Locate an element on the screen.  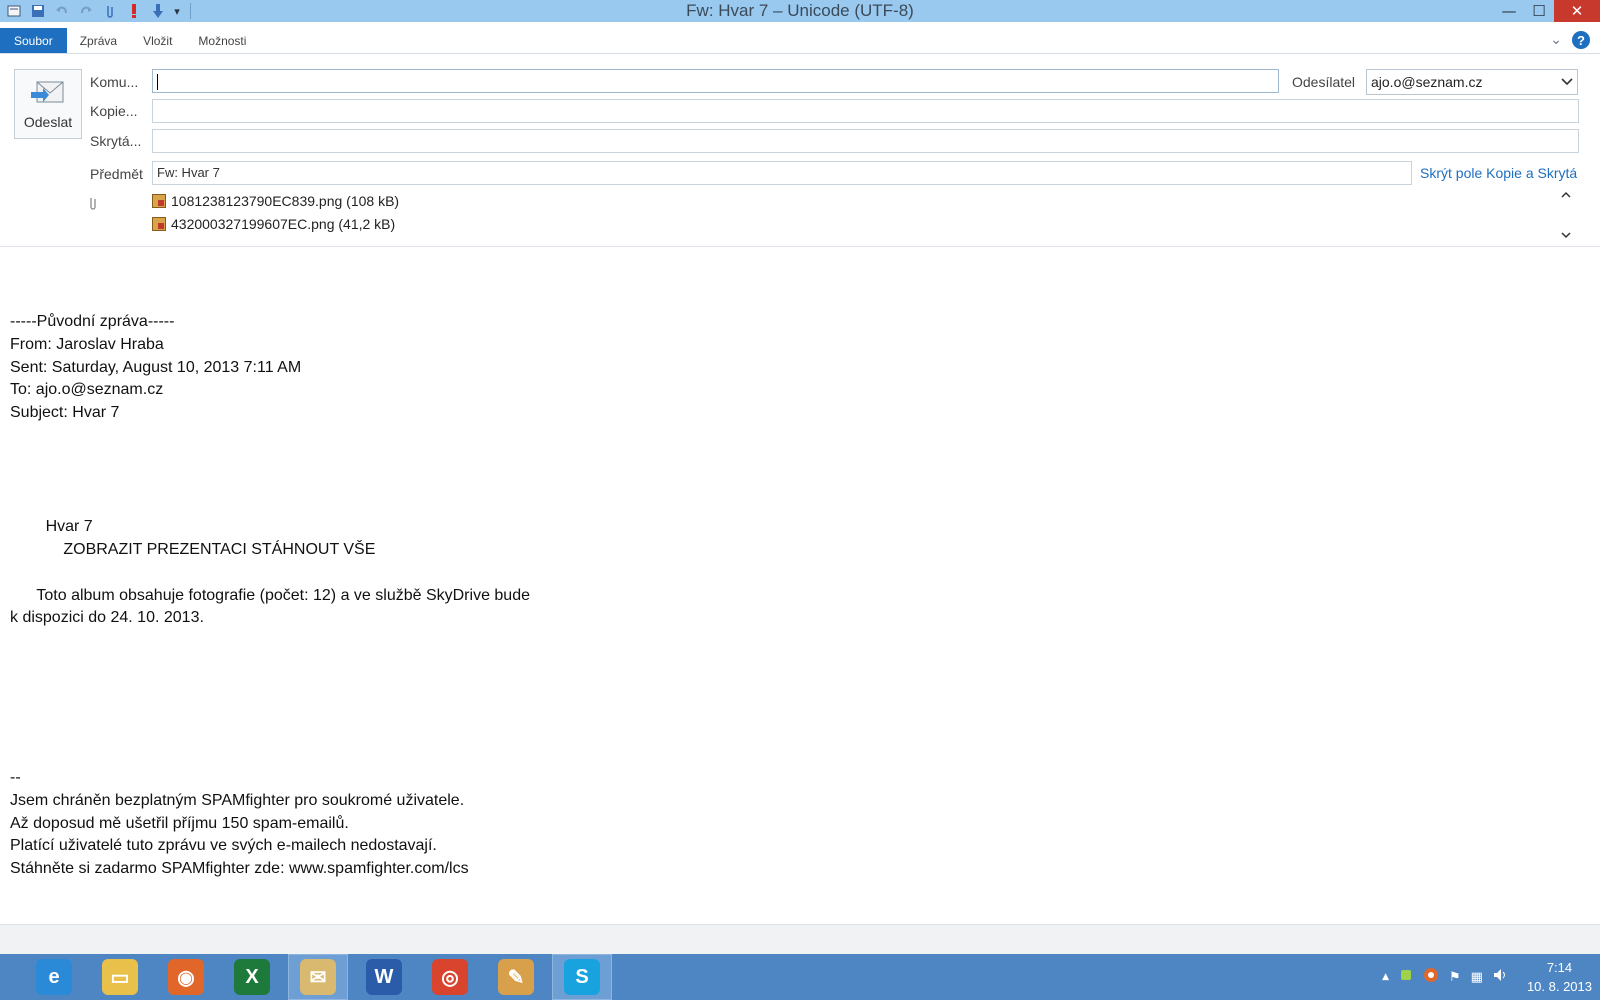
window-title: Fw: Hvar 7 – Unicode (UTF-8) is located at coordinates (800, 10).